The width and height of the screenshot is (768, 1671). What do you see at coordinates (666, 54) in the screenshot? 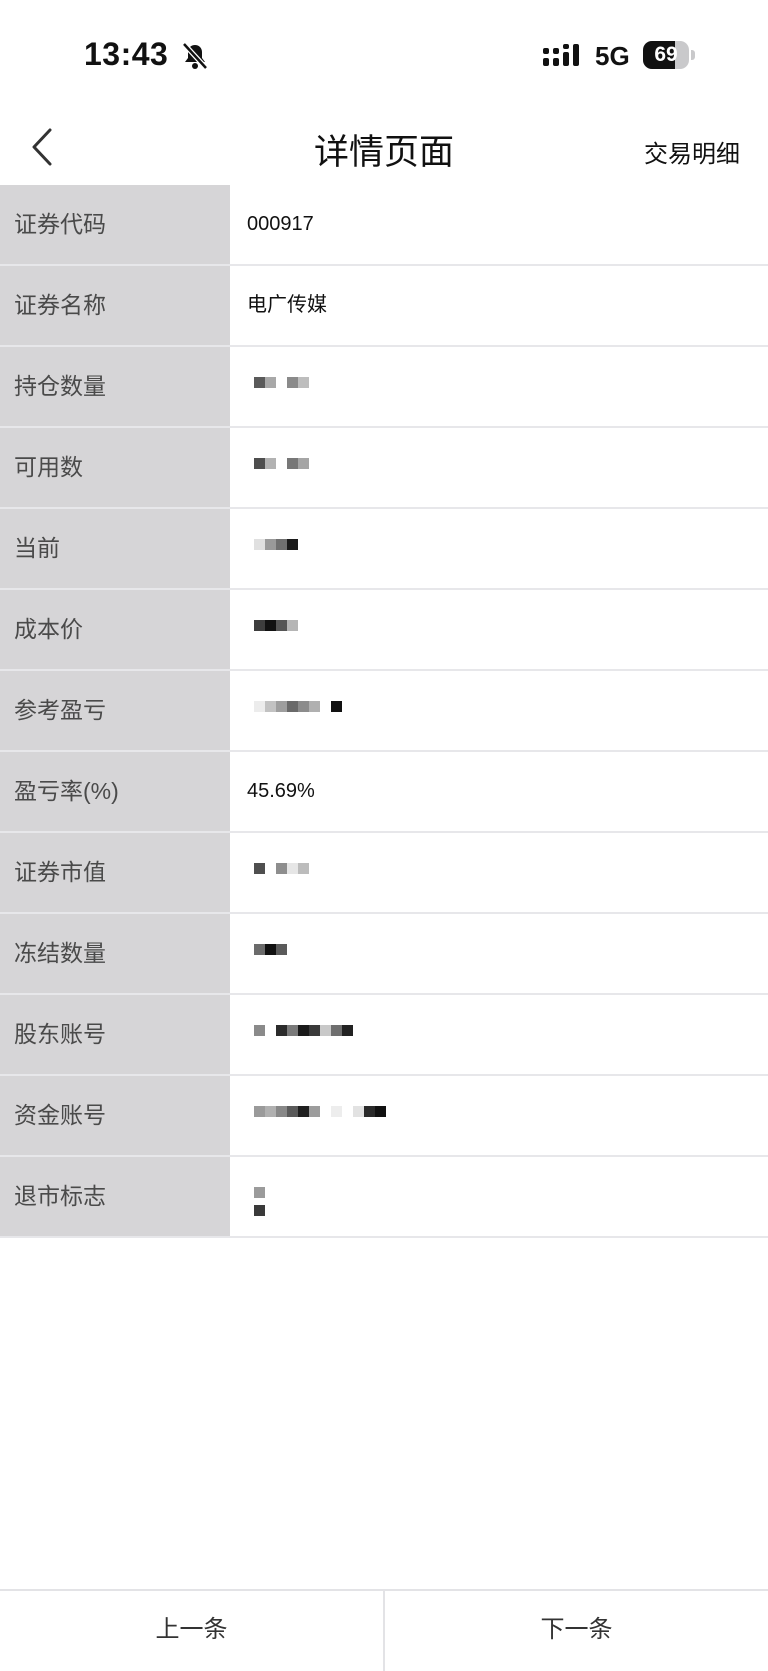
I see `battery-level: 69` at bounding box center [666, 54].